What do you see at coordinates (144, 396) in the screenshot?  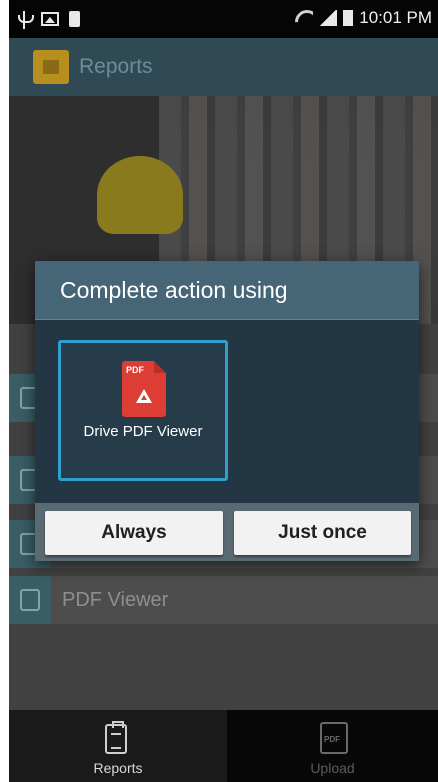 I see `drive-logo-icon` at bounding box center [144, 396].